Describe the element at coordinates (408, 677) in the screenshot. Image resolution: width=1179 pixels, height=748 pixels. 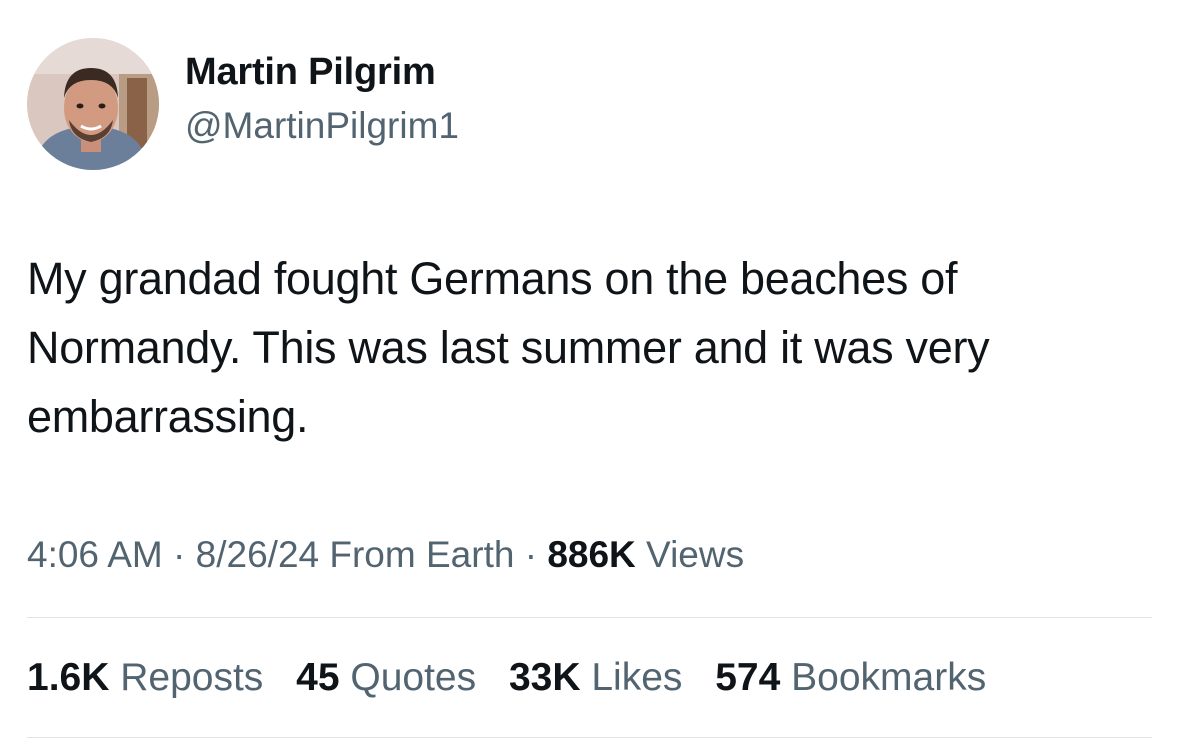
I see `quotes-label: Quotes` at that location.